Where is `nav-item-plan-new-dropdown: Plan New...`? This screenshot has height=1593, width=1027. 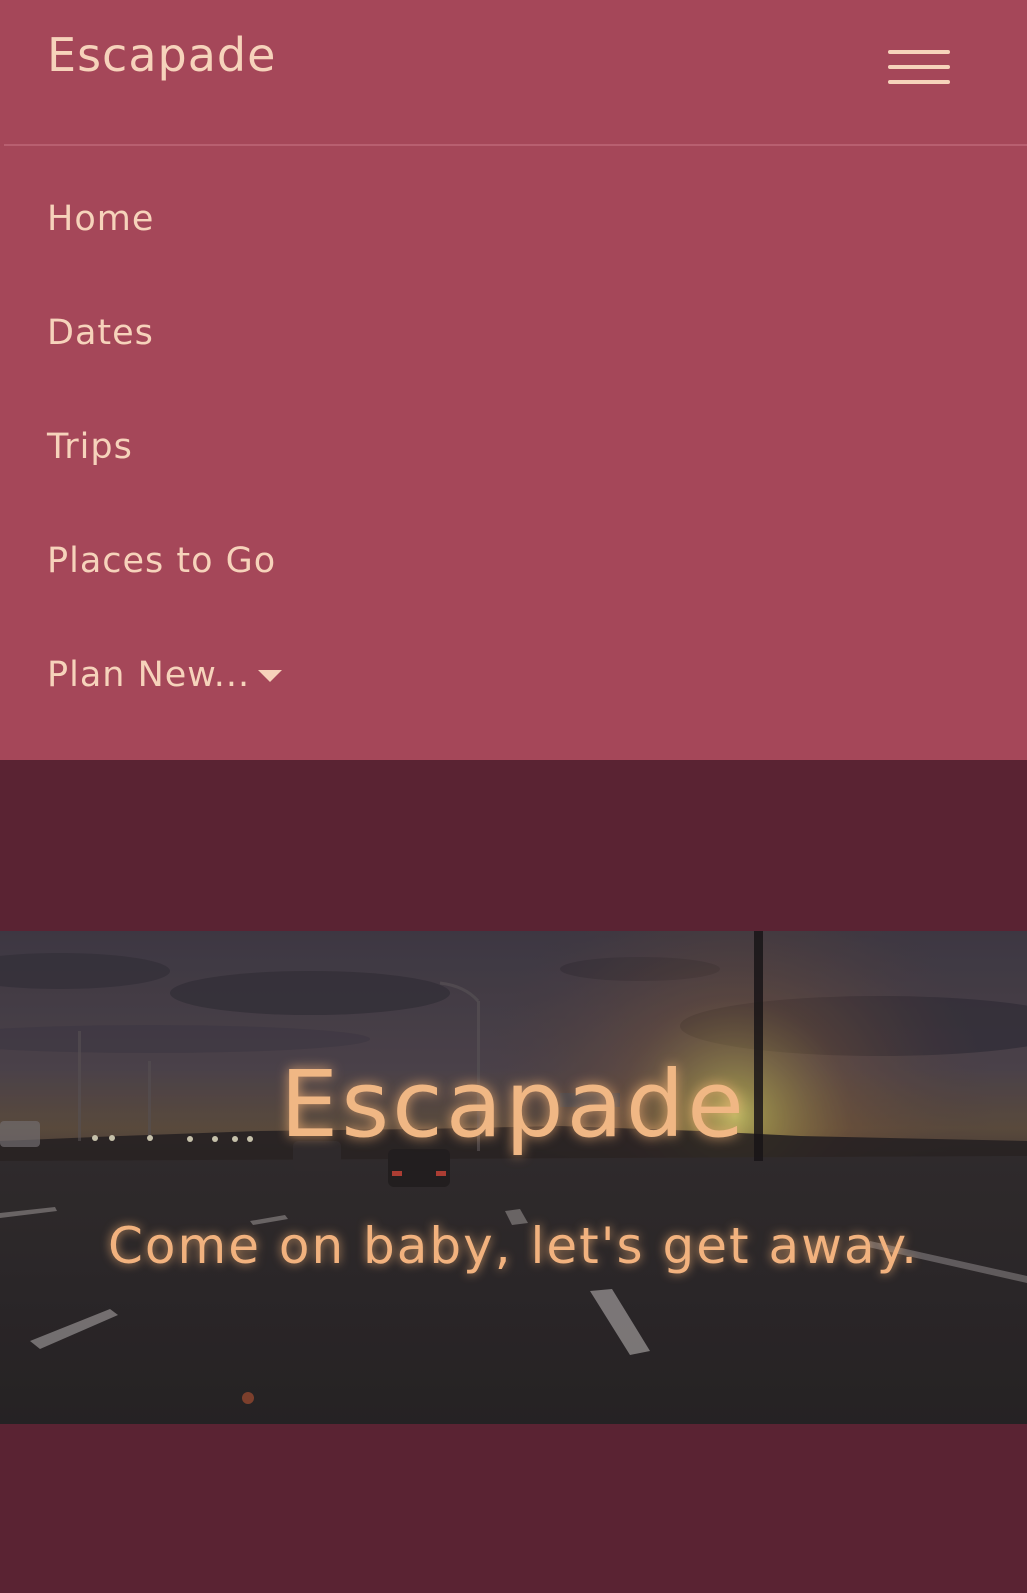 nav-item-plan-new-dropdown: Plan New... is located at coordinates (165, 675).